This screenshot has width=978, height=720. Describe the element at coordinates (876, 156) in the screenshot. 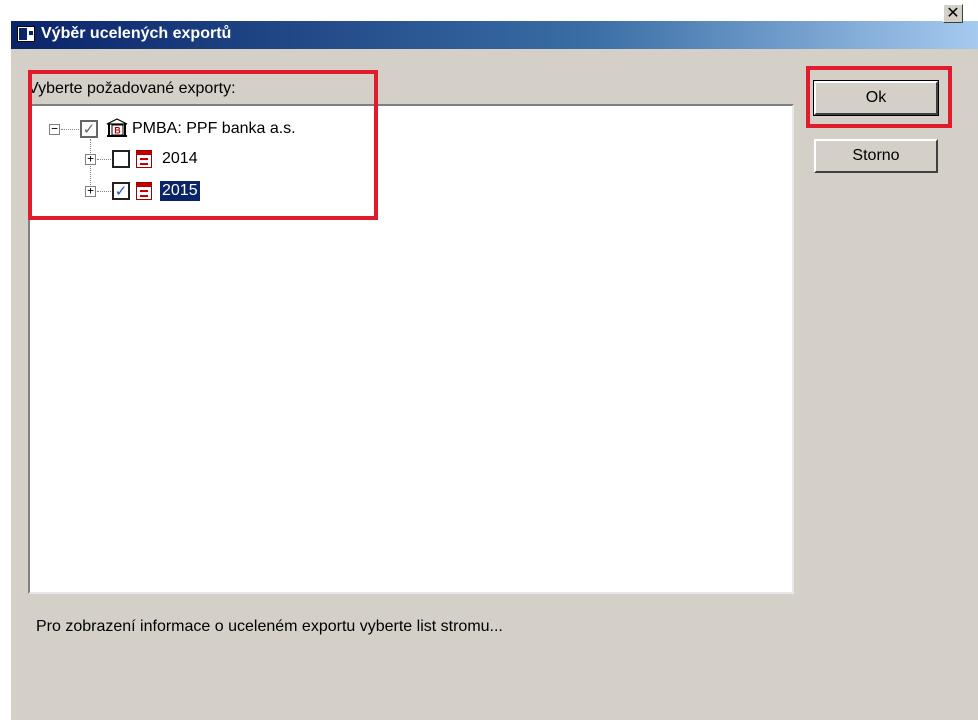

I see `cancel-button: Storno` at that location.